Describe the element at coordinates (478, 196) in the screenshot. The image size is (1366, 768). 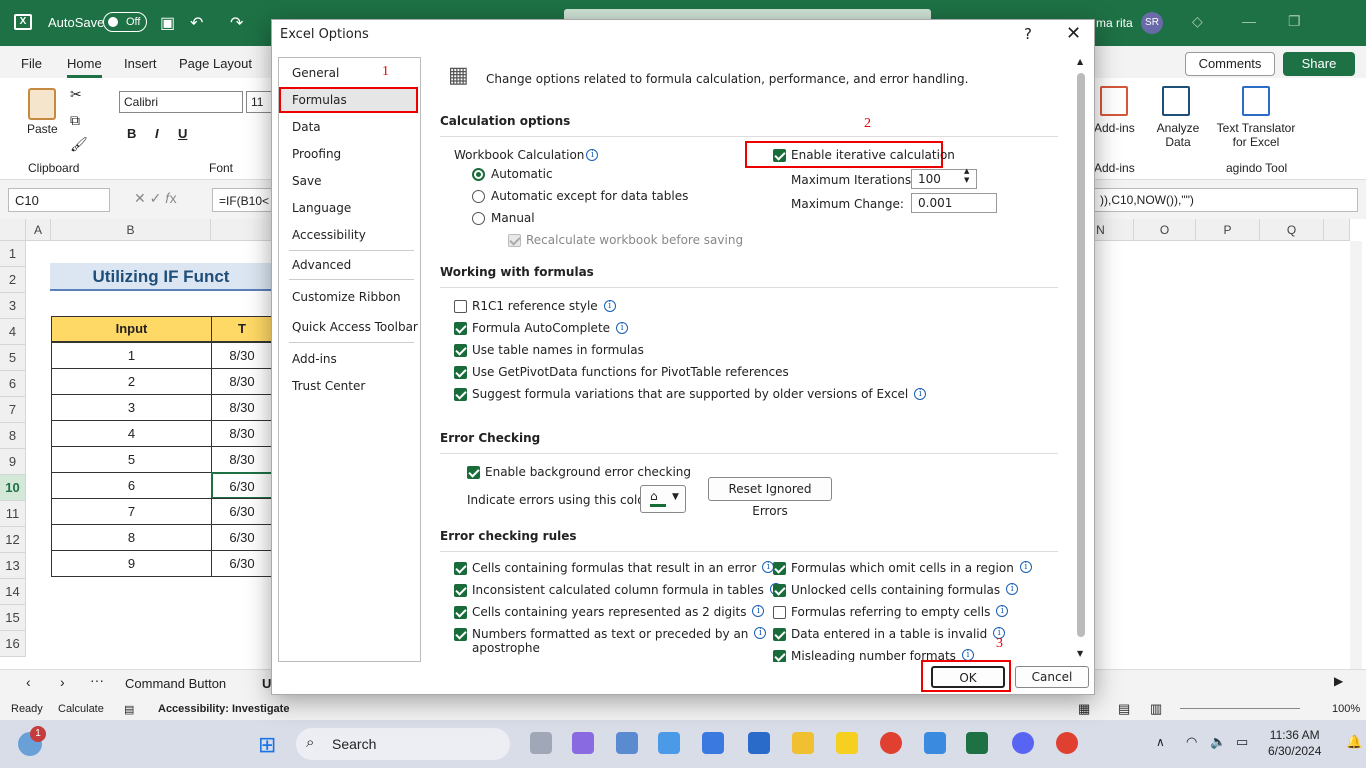
I see `radio-button` at that location.